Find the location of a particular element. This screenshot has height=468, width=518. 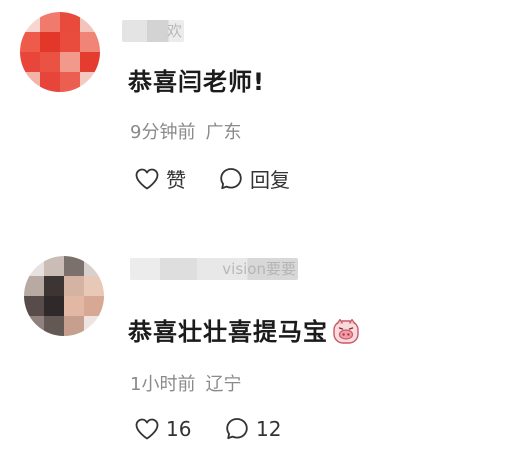

like-button: 16 is located at coordinates (179, 429).